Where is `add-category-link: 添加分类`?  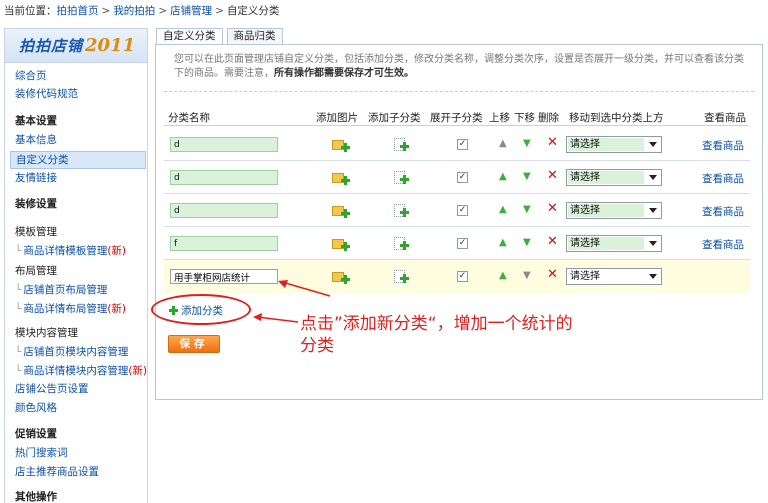
add-category-link: 添加分类 is located at coordinates (196, 310).